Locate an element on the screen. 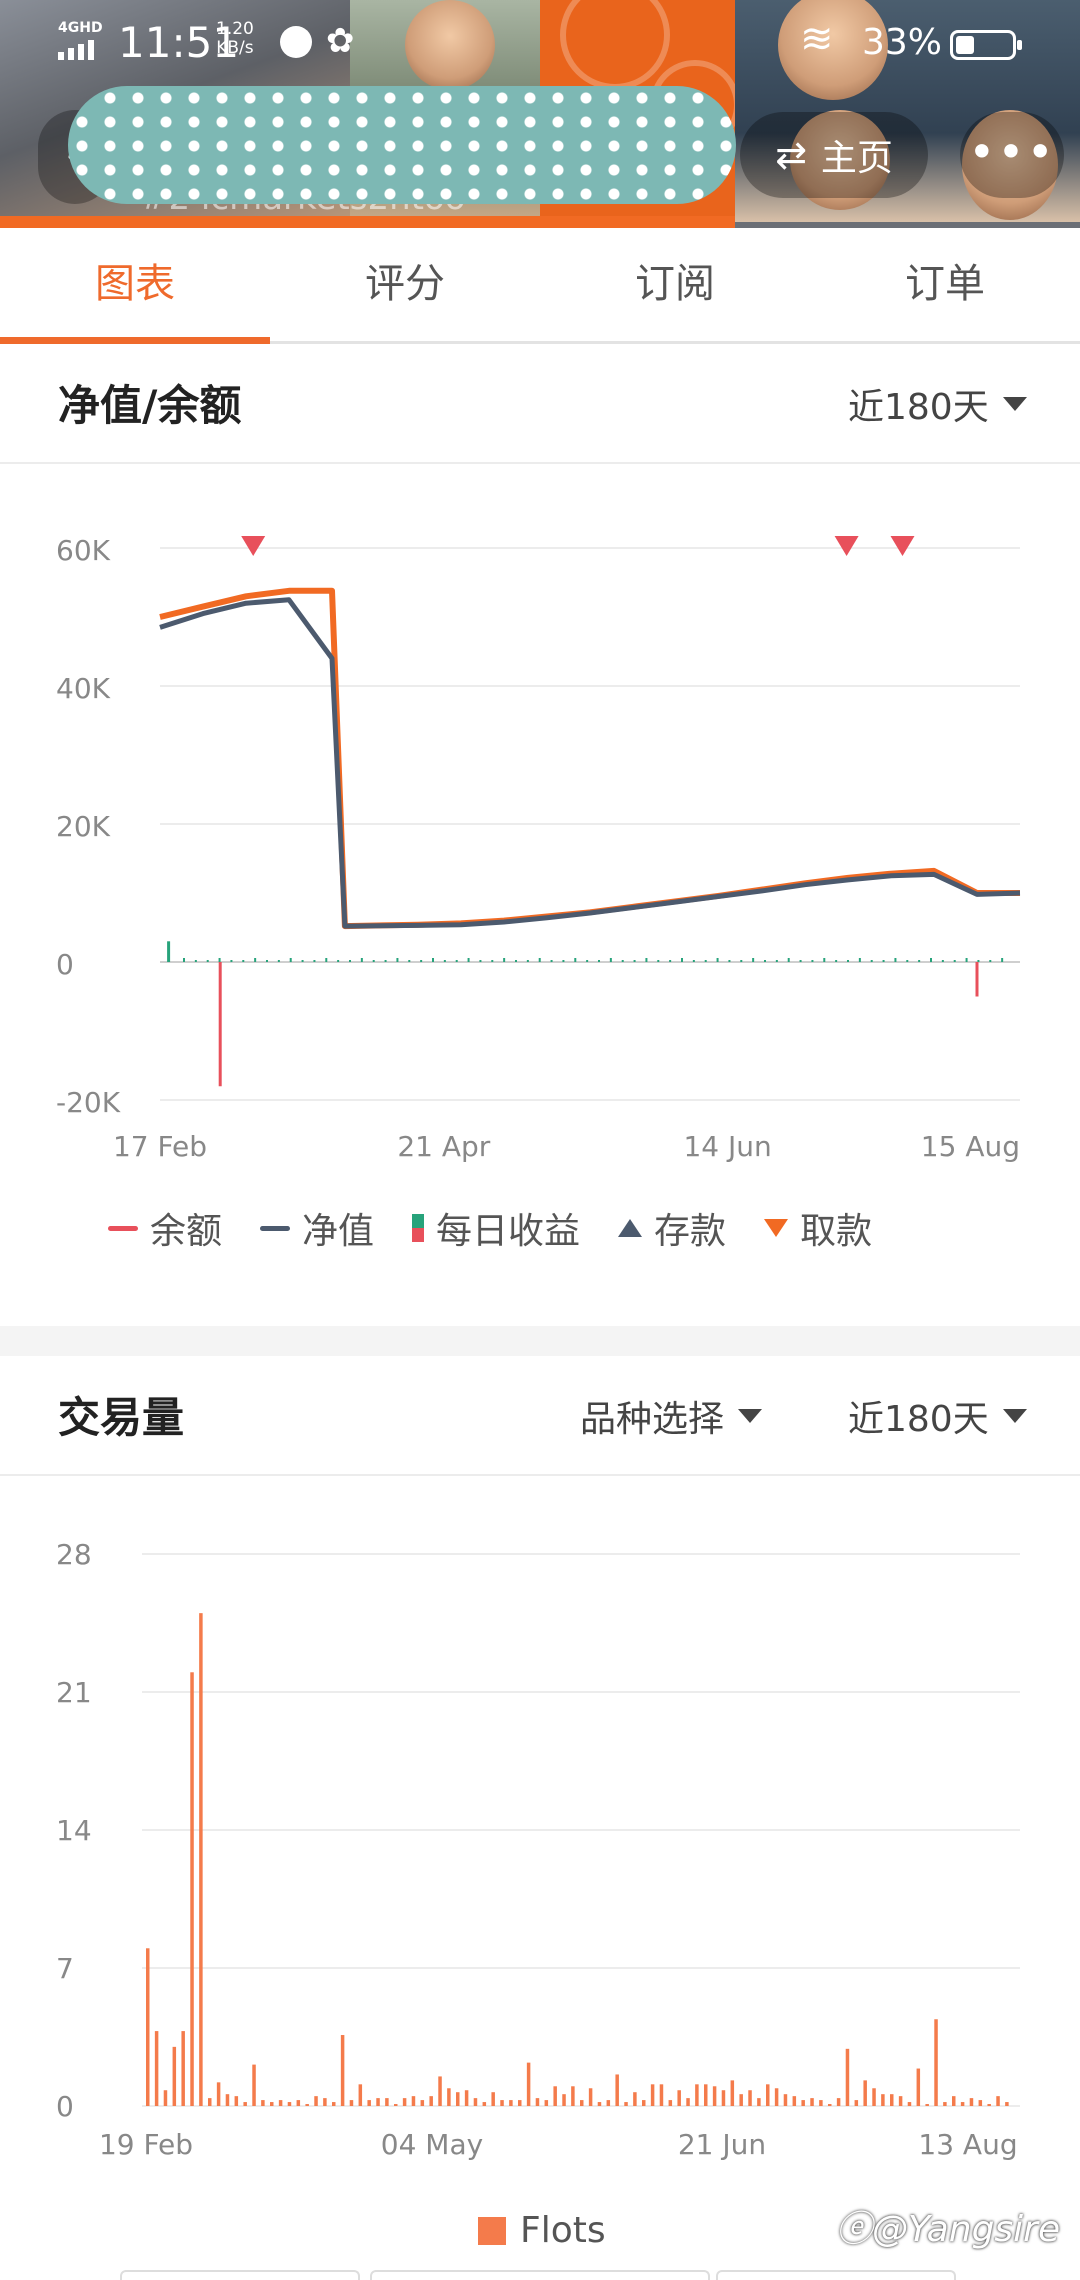  home-button: ⇄ 主页 is located at coordinates (834, 155).